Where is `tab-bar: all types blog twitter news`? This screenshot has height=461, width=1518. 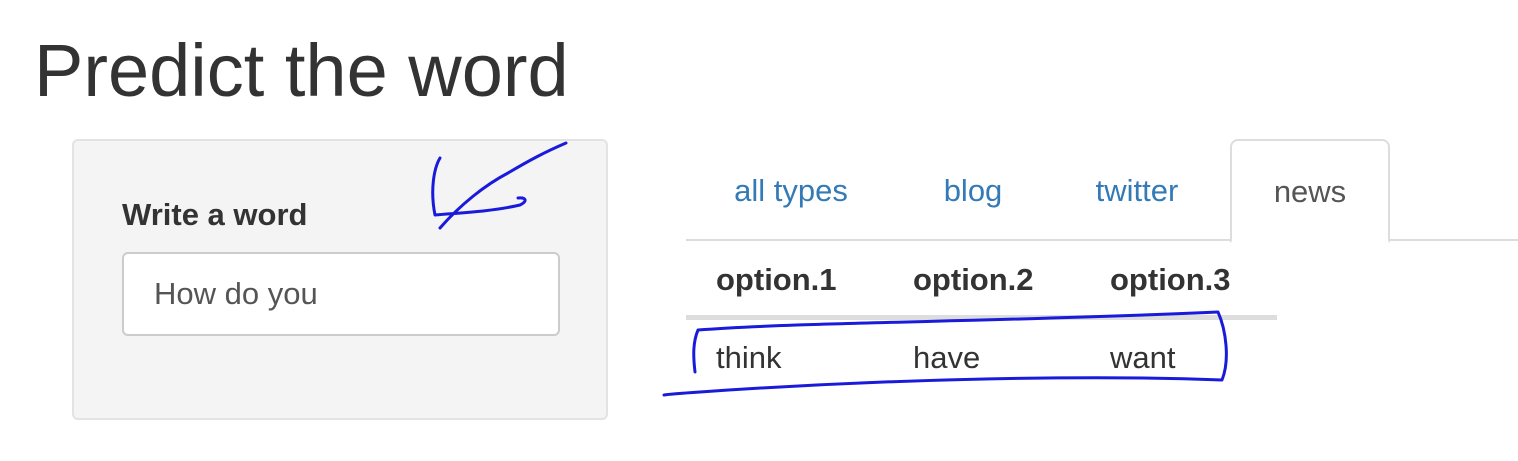 tab-bar: all types blog twitter news is located at coordinates (1102, 191).